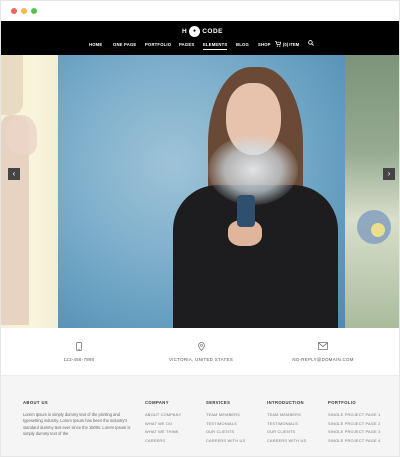 The height and width of the screenshot is (457, 400). I want to click on slide-overlay-left, so click(29, 191).